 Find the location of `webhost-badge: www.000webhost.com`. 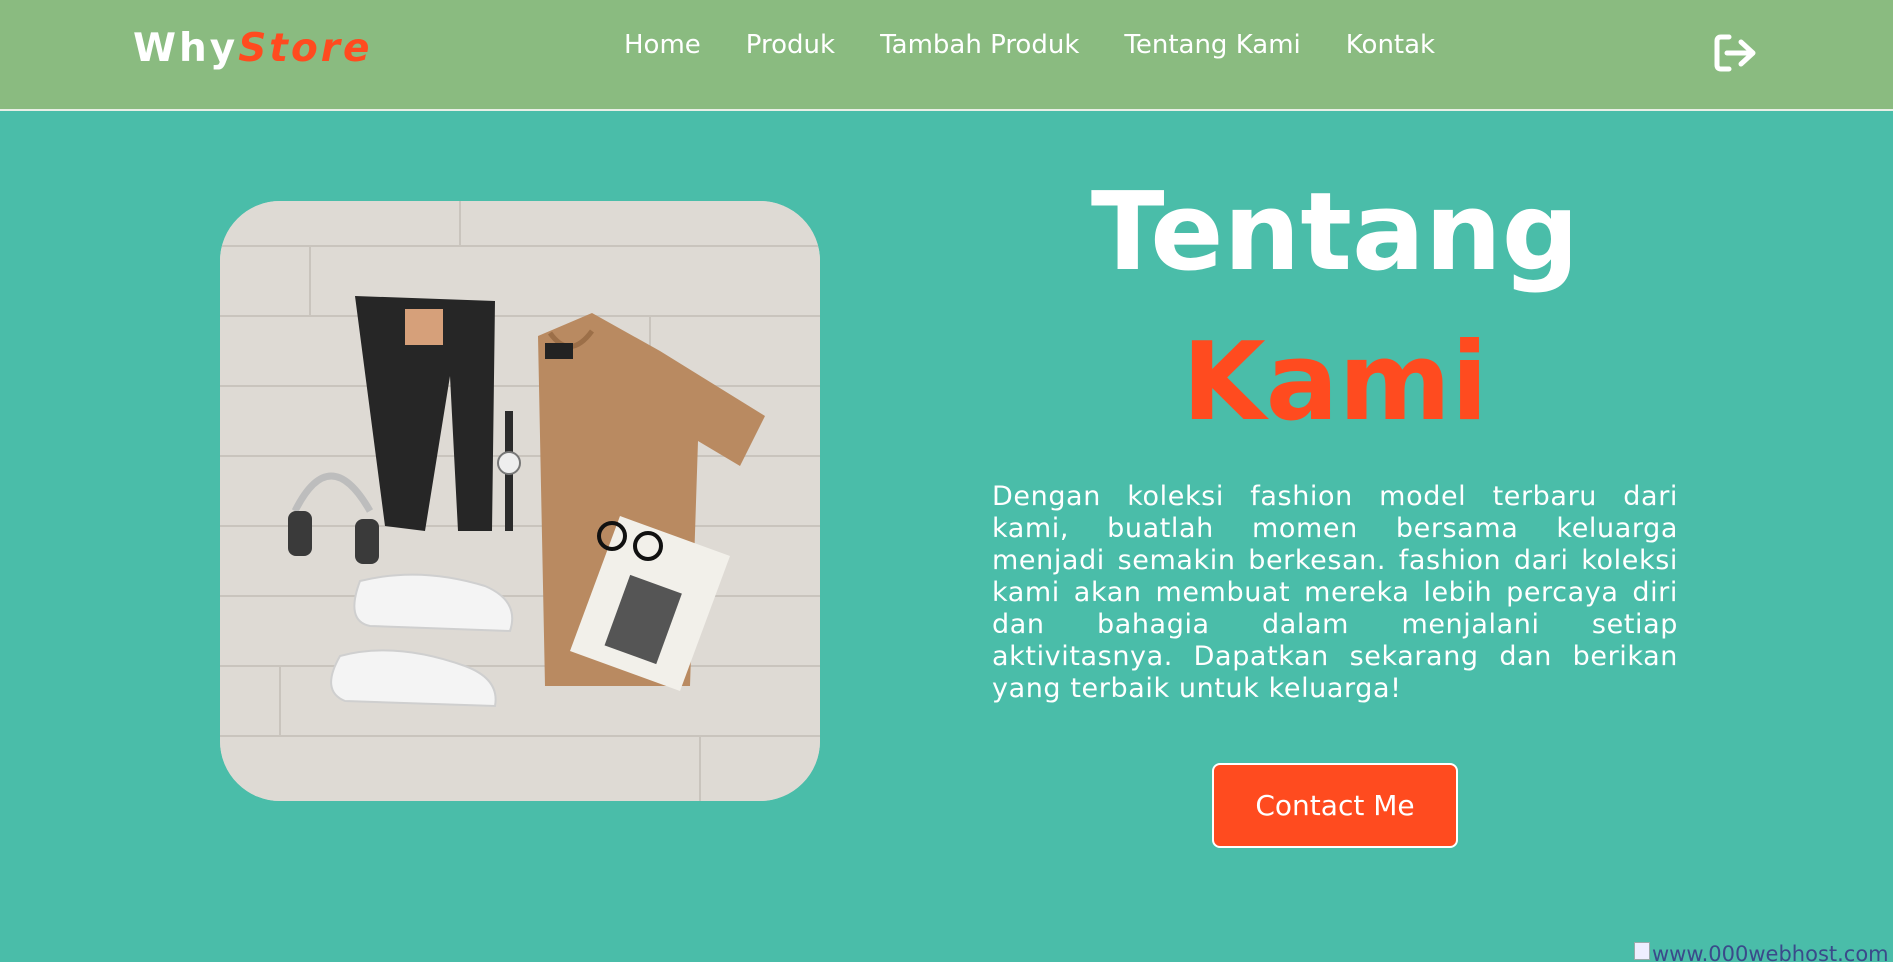

webhost-badge: www.000webhost.com is located at coordinates (1761, 952).